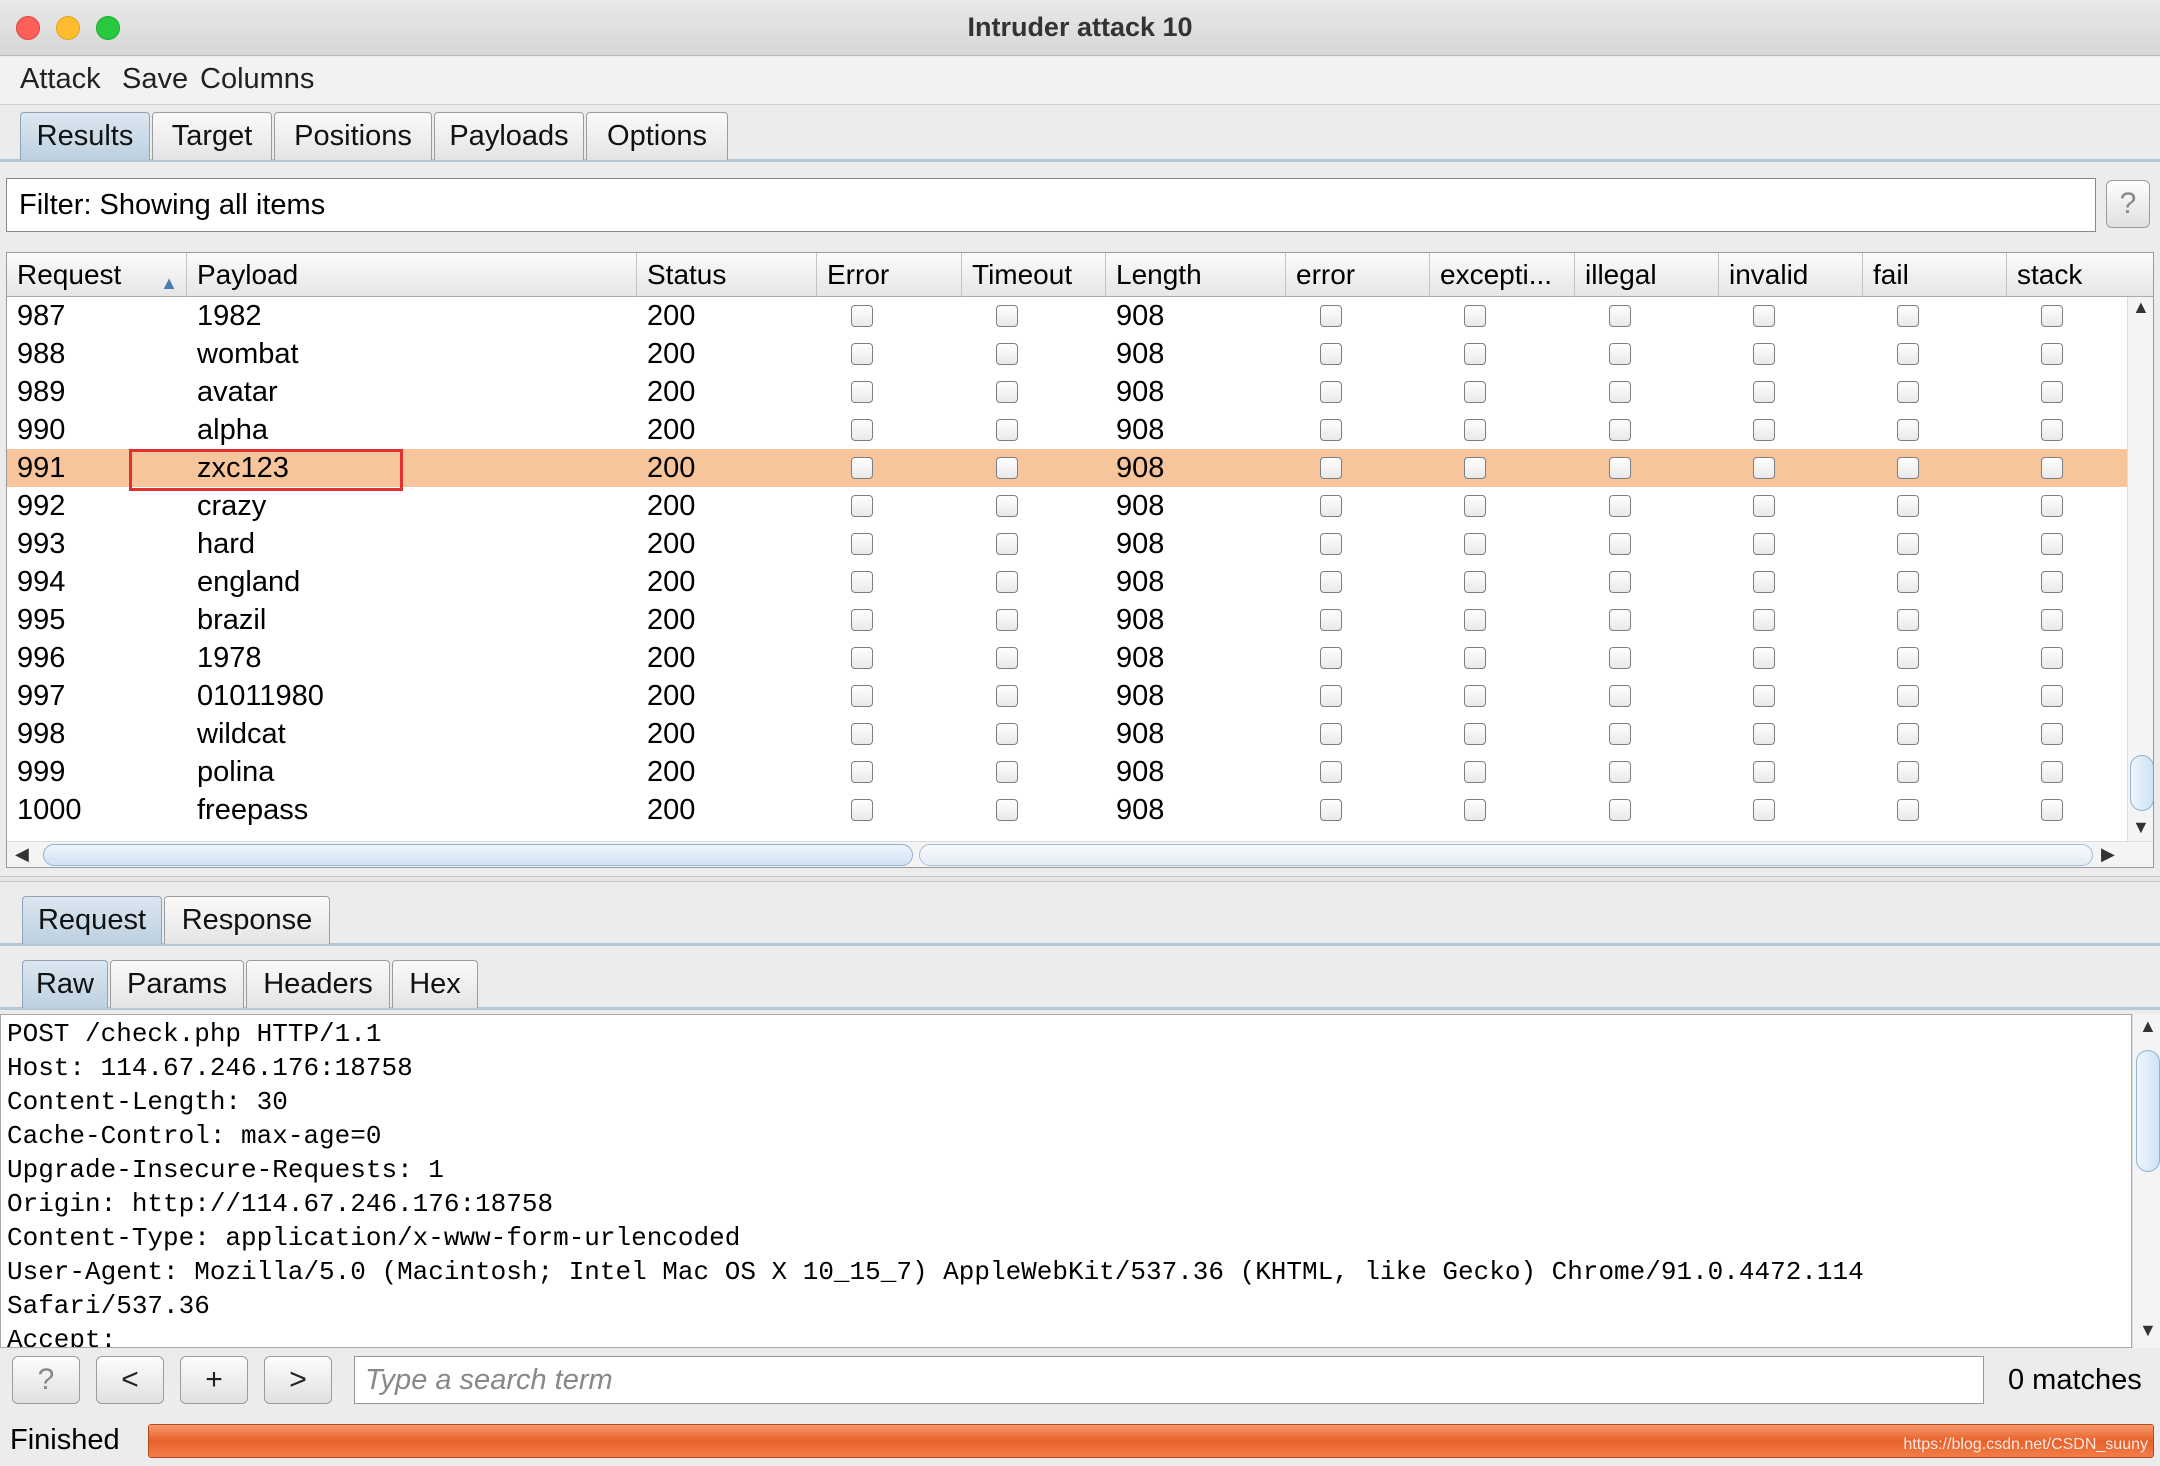 This screenshot has height=1466, width=2160. Describe the element at coordinates (46, 1380) in the screenshot. I see `search-help-button: ?` at that location.